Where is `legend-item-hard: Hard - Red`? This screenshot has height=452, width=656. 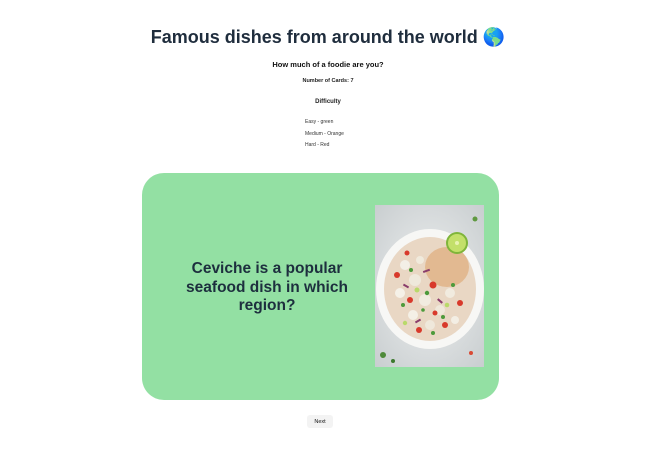
legend-item-hard: Hard - Red is located at coordinates (317, 145).